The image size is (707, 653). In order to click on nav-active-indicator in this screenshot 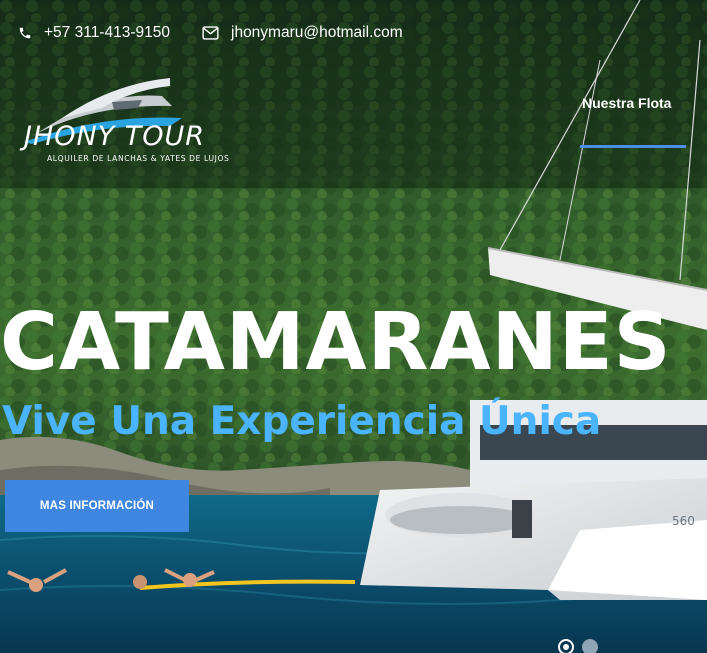, I will do `click(633, 146)`.